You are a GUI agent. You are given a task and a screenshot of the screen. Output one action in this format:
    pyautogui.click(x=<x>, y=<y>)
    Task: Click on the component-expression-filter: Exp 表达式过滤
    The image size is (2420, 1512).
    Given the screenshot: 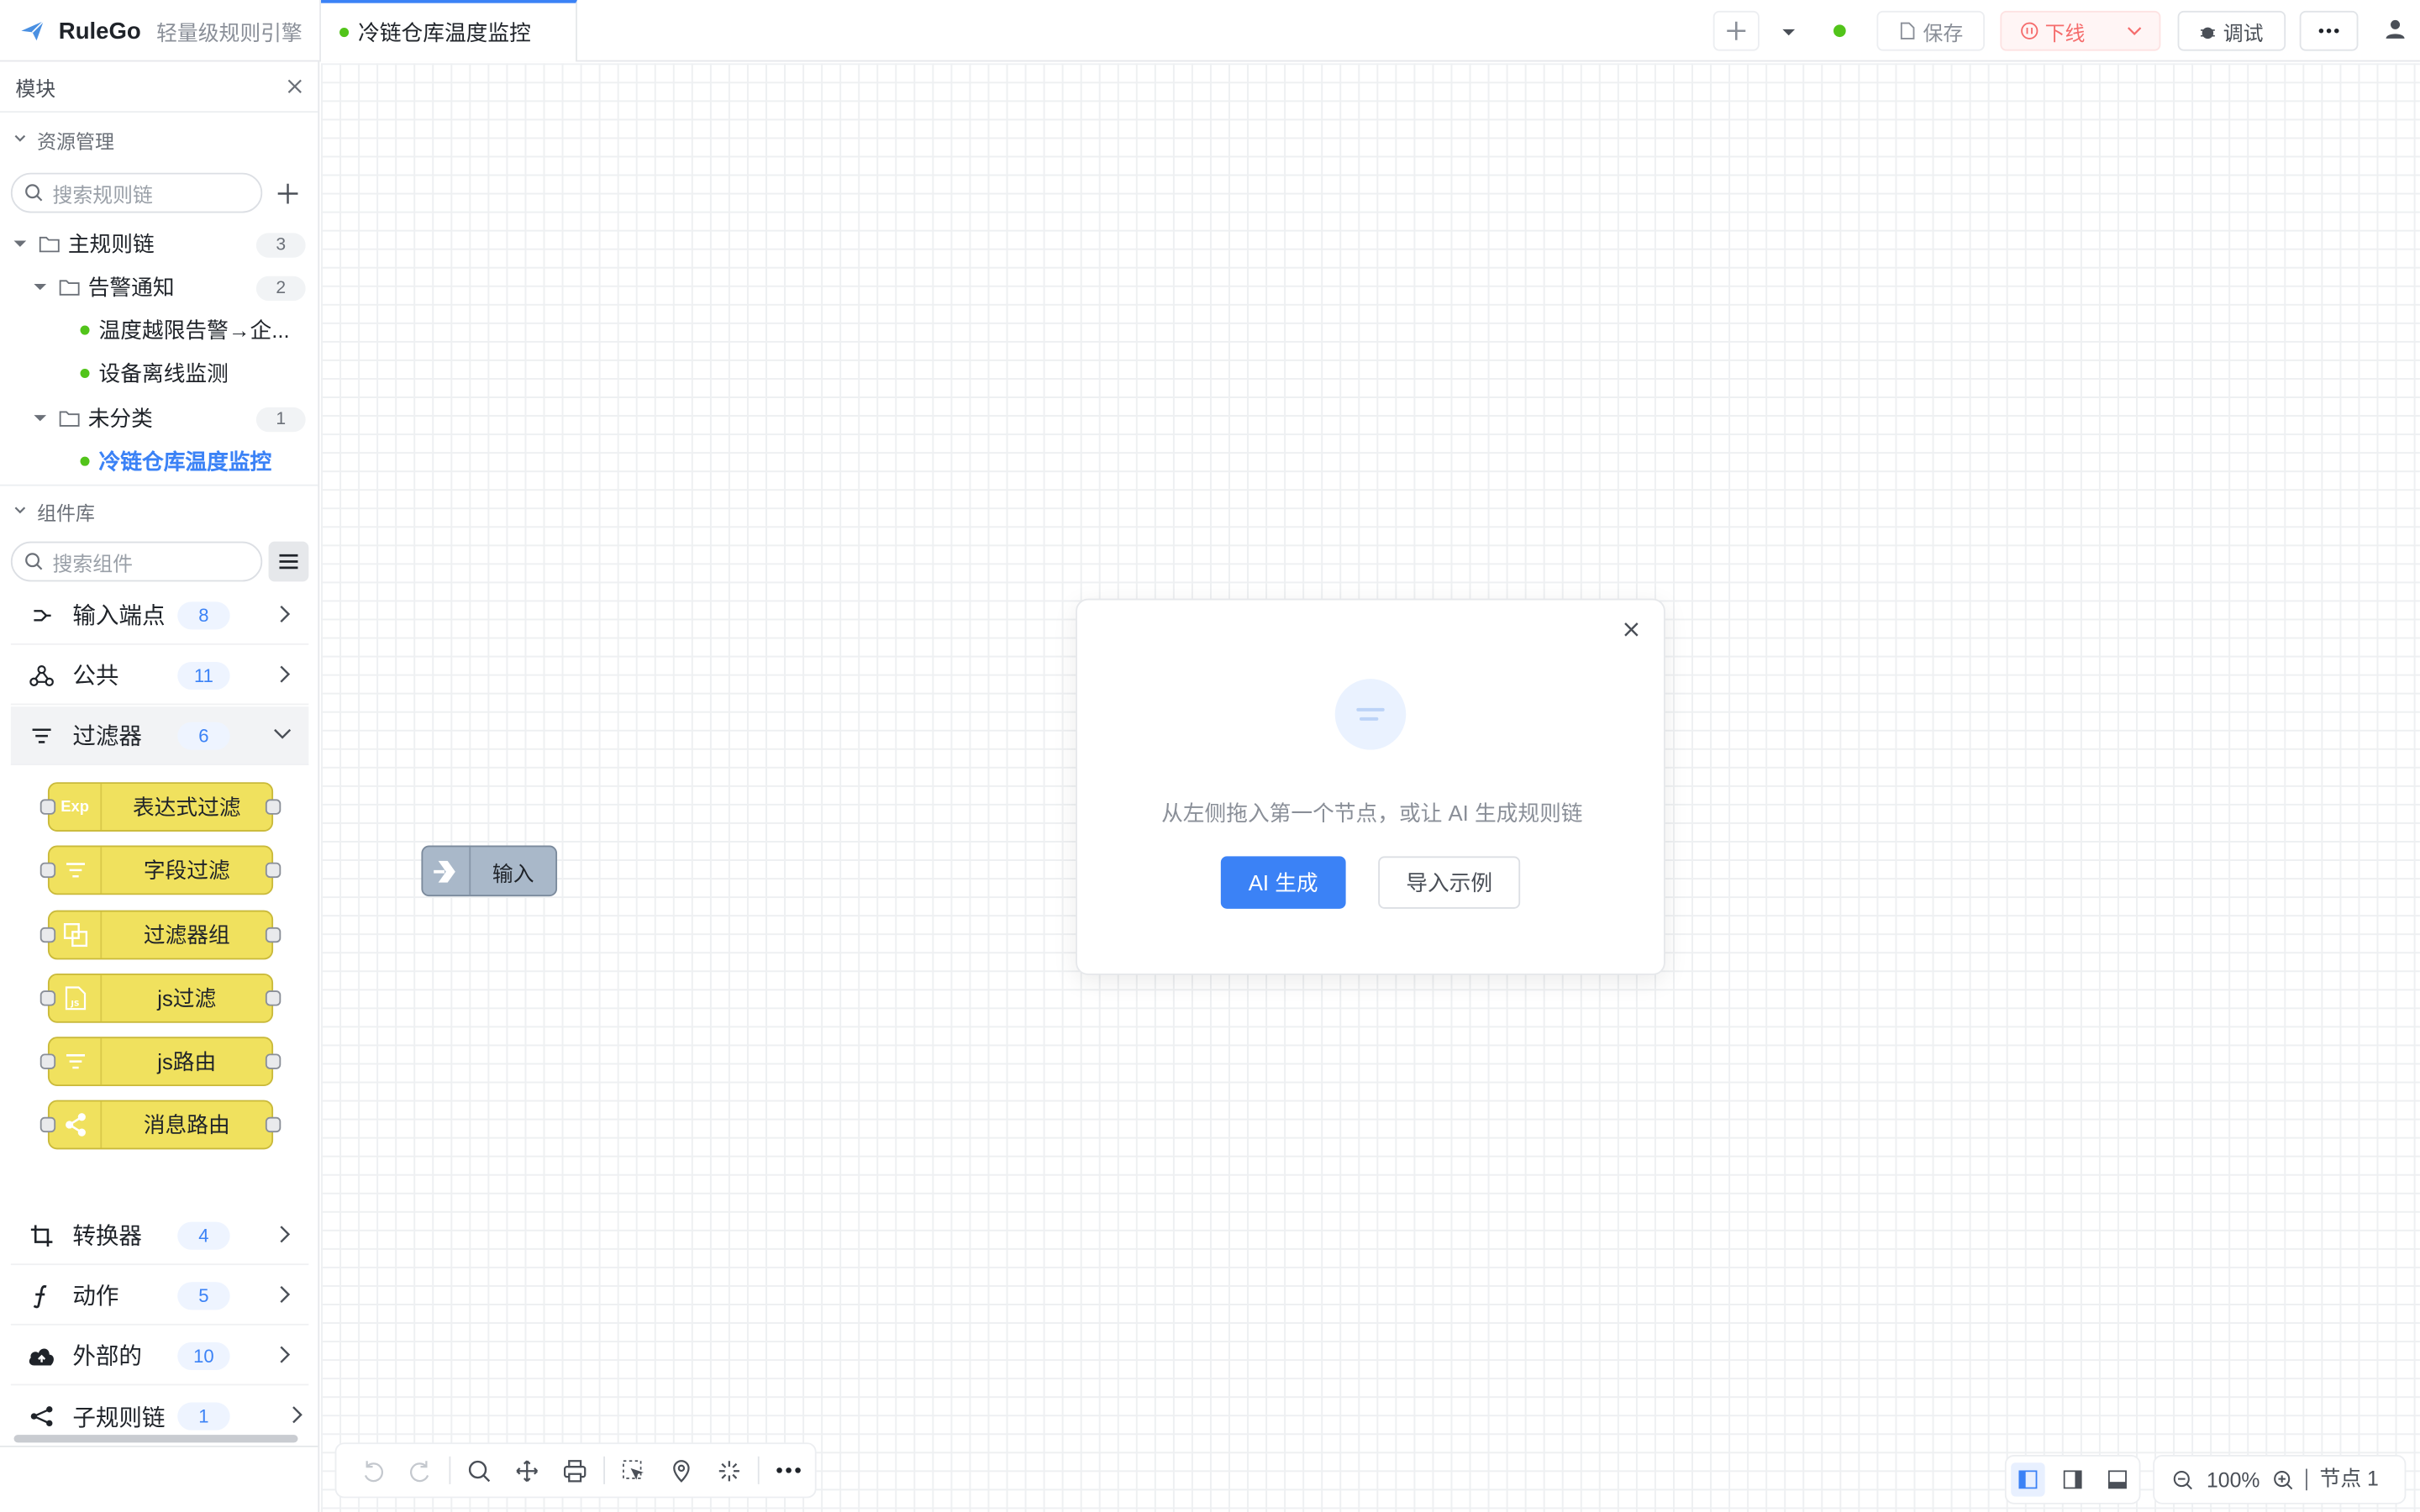 What is the action you would take?
    pyautogui.click(x=160, y=807)
    